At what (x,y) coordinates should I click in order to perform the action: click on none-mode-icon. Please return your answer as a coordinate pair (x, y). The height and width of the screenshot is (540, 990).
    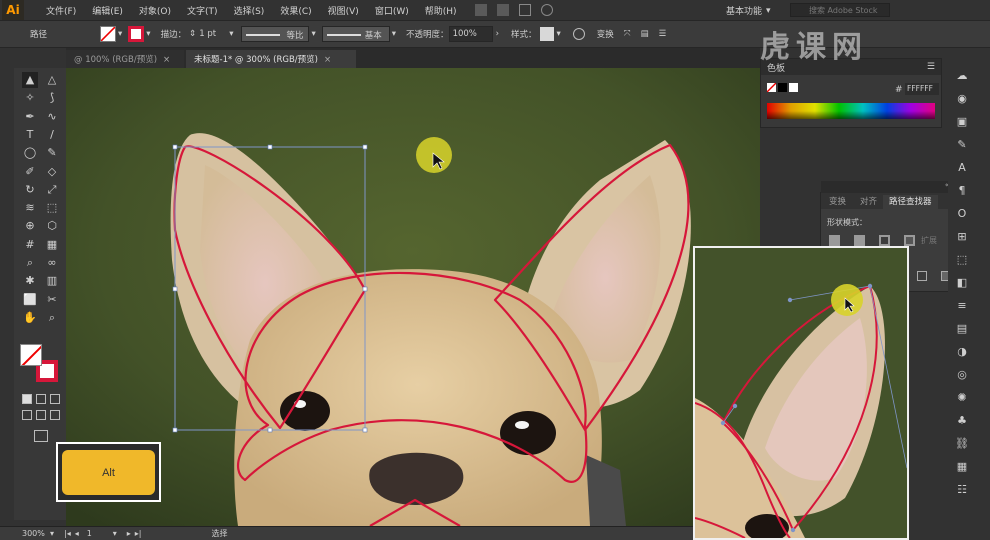
    Looking at the image, I should click on (55, 399).